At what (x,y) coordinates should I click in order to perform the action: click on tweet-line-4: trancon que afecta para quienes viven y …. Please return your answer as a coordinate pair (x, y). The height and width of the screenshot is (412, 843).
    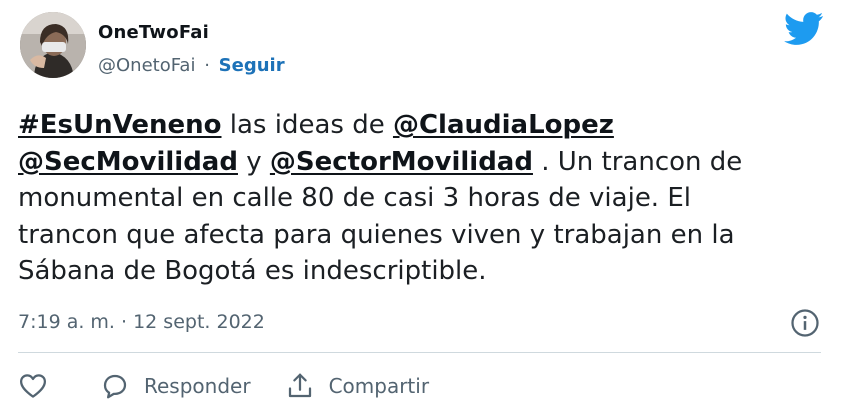
    Looking at the image, I should click on (376, 234).